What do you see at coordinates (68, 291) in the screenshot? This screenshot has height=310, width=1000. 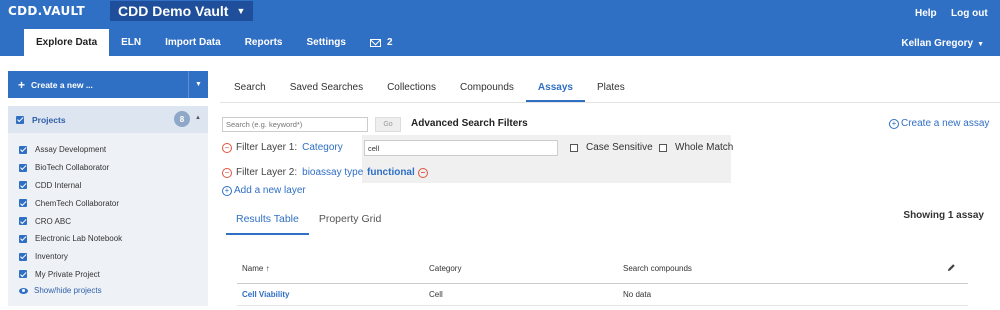 I see `show-hide-label: Show/hide projects` at bounding box center [68, 291].